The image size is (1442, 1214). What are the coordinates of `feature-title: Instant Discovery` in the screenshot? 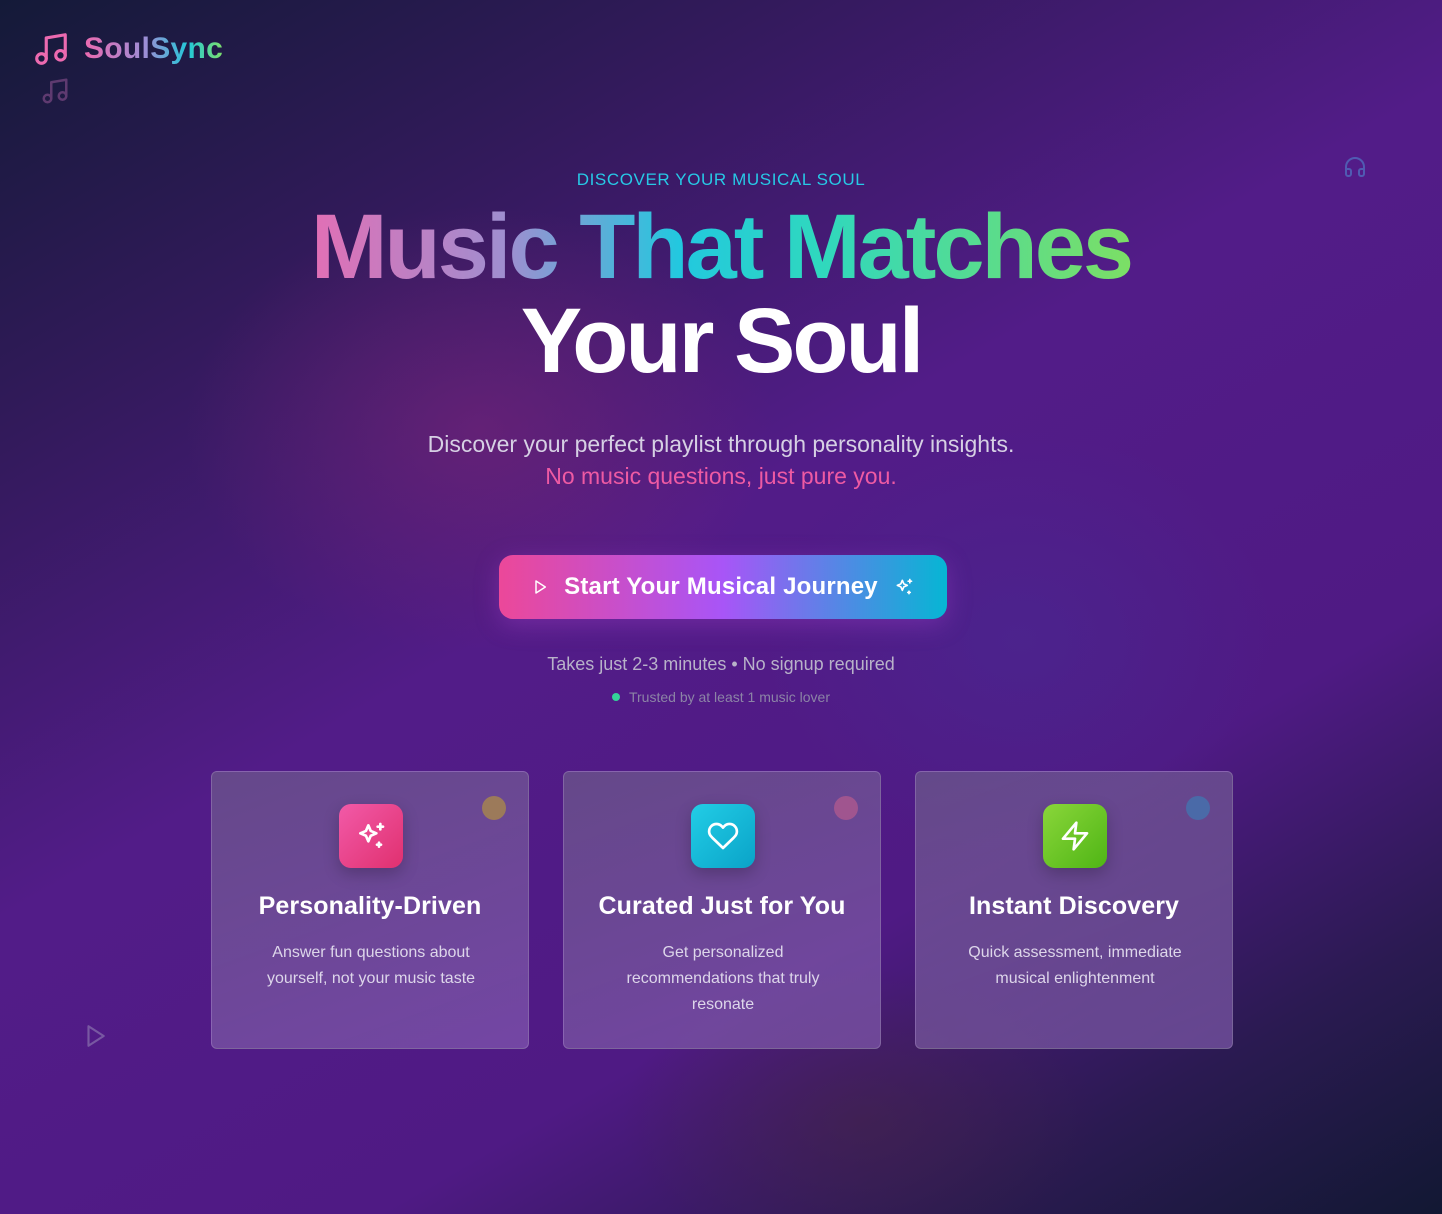 It's located at (1074, 906).